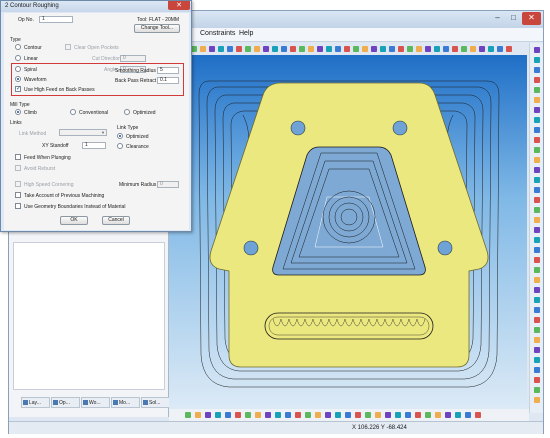 The image size is (550, 438). I want to click on close-button: ✕, so click(531, 18).